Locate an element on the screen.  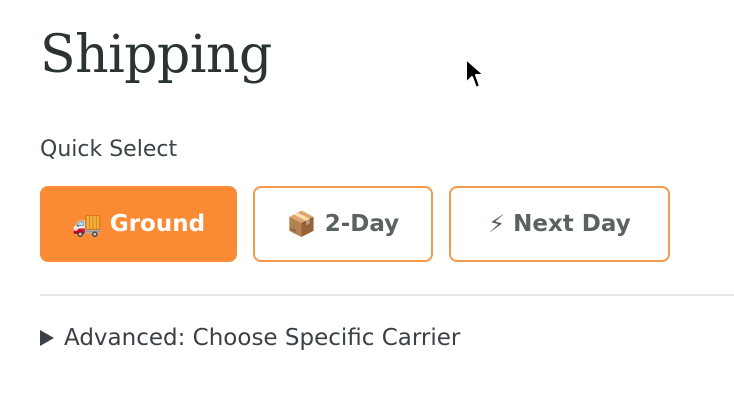
ground-option-button: 🚚 Ground is located at coordinates (138, 224).